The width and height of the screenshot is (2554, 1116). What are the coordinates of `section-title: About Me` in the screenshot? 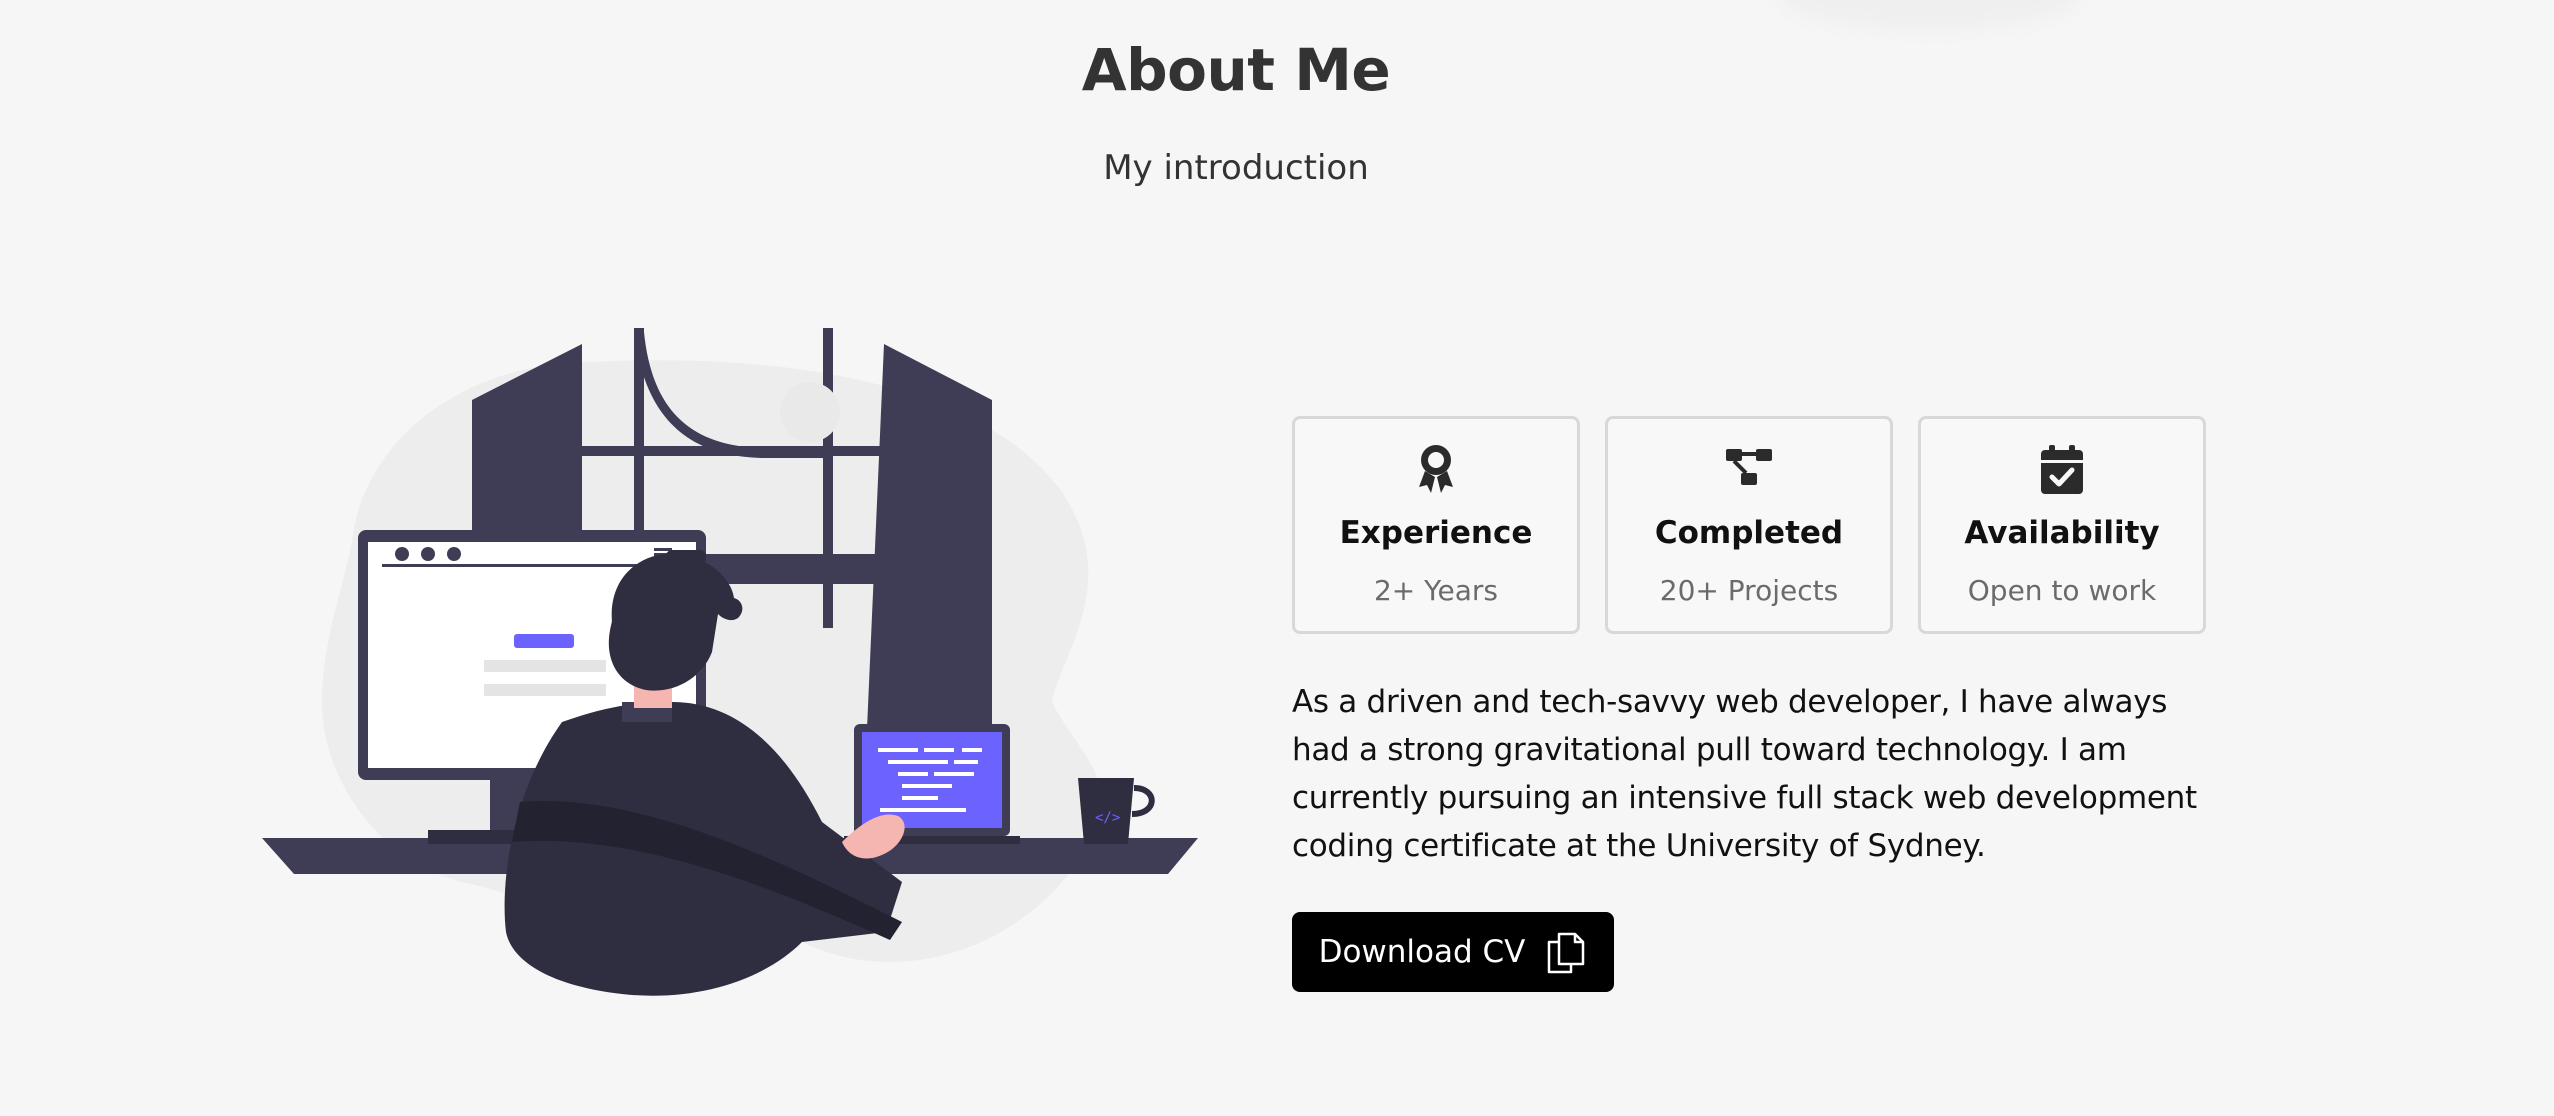 It's located at (1236, 70).